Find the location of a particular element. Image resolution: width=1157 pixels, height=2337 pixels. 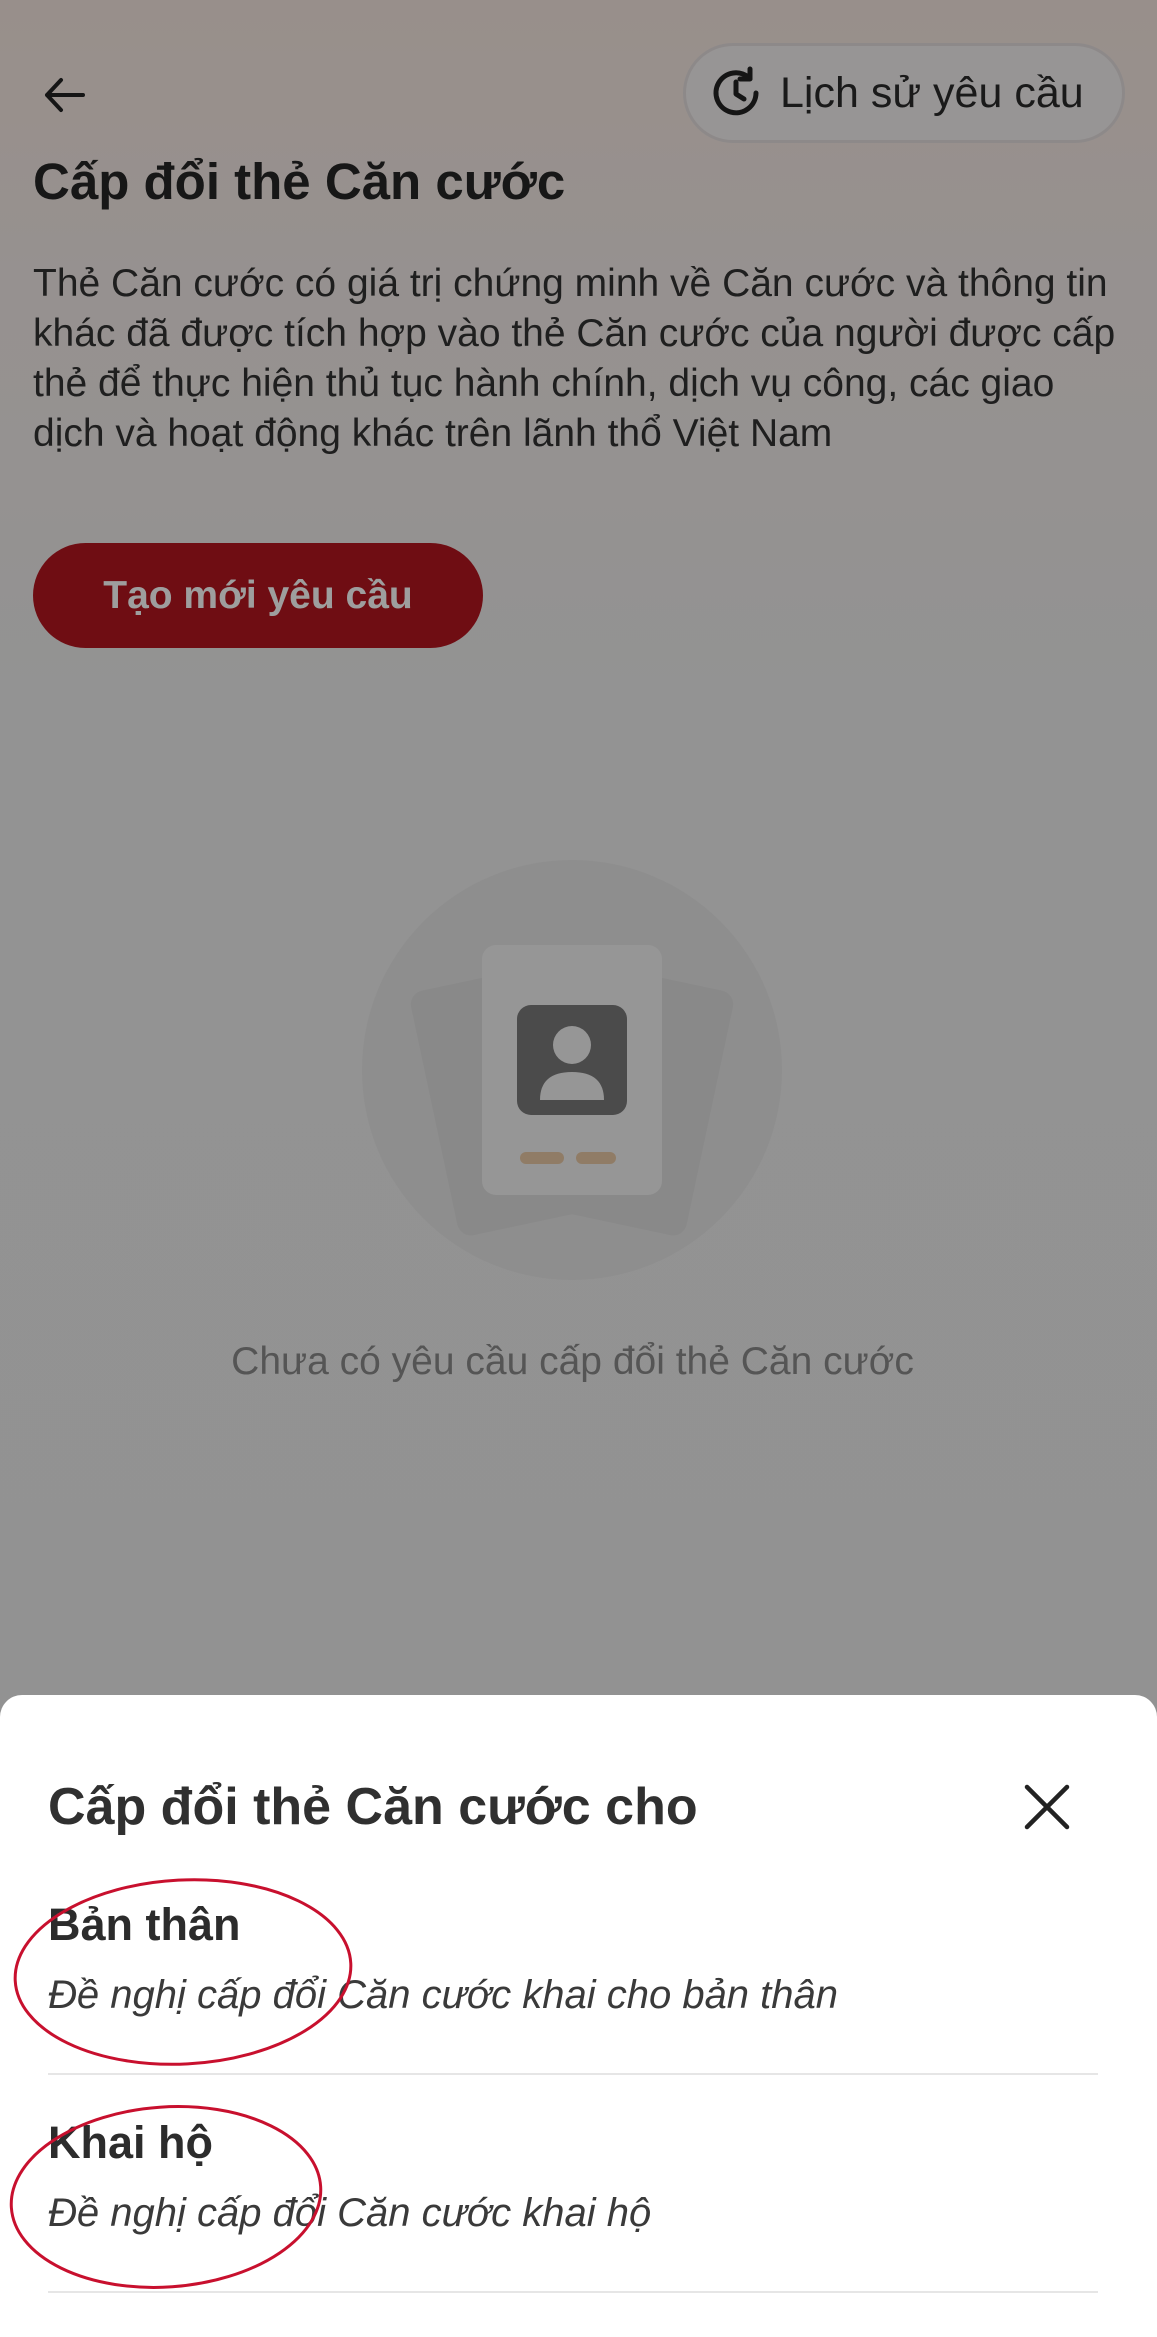

sheet-title: Cấp đổi thẻ Căn cước cho is located at coordinates (373, 1807).